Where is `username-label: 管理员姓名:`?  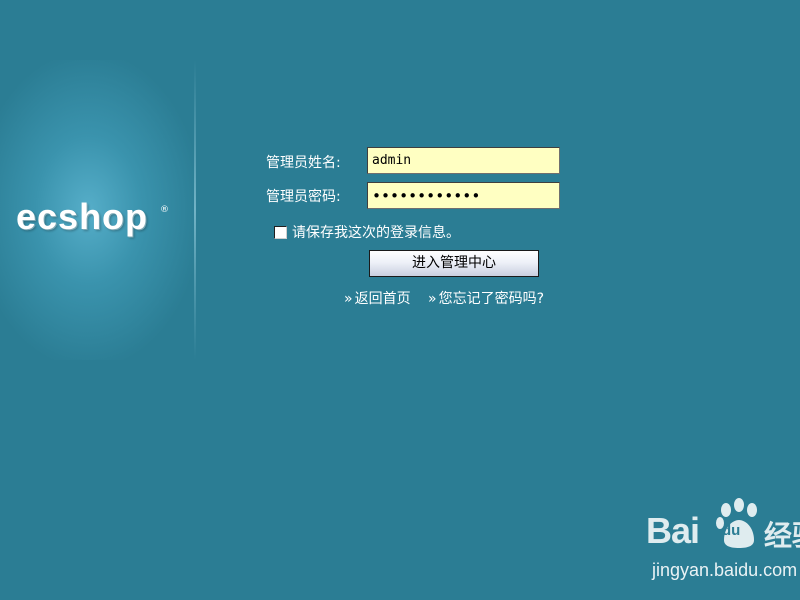 username-label: 管理员姓名: is located at coordinates (303, 163).